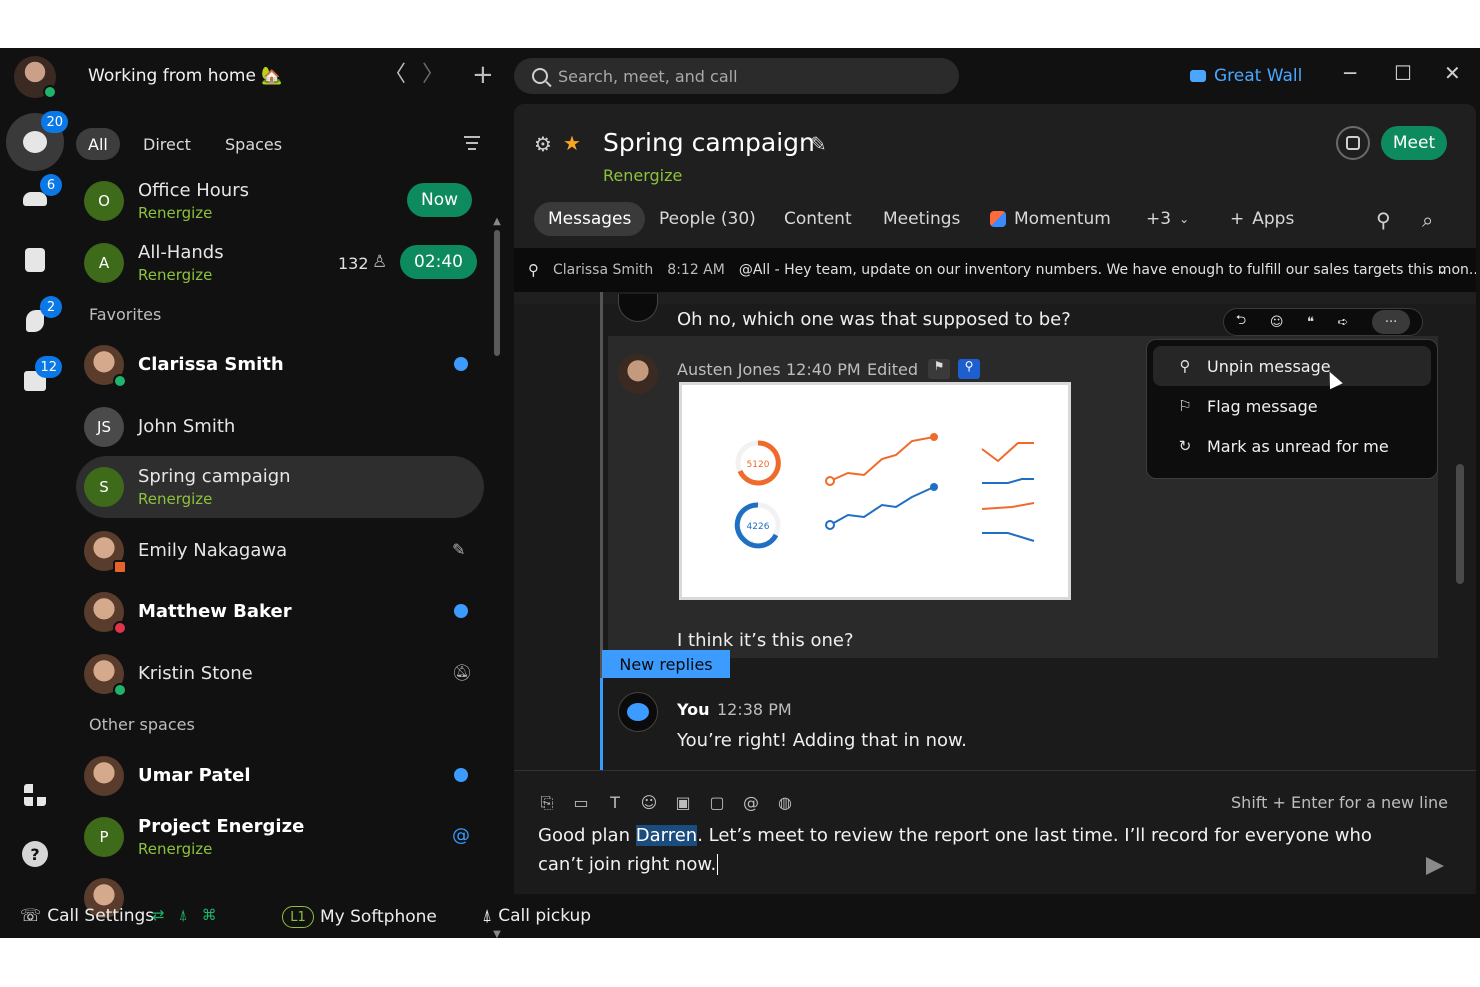  I want to click on rail-apps-button, so click(35, 795).